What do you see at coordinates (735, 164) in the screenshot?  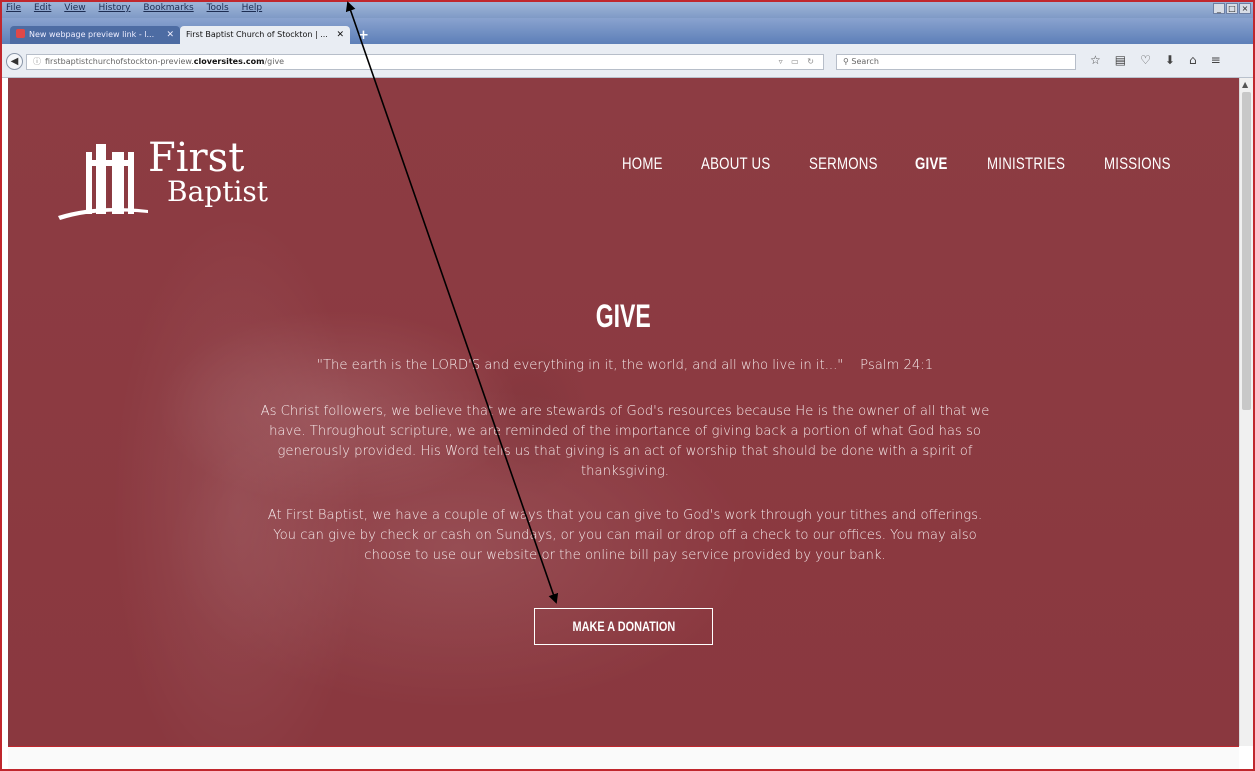 I see `nav-about-us: ABOUT US` at bounding box center [735, 164].